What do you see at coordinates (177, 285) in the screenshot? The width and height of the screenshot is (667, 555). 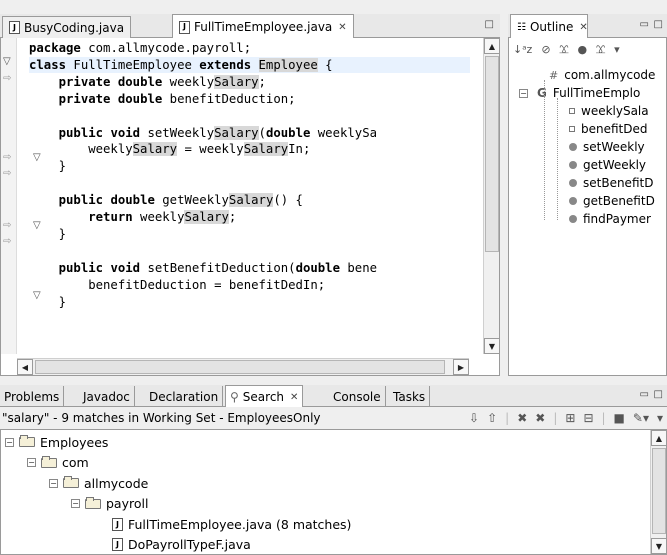 I see `code-line: benefitDeduction = benefitDedIn;` at bounding box center [177, 285].